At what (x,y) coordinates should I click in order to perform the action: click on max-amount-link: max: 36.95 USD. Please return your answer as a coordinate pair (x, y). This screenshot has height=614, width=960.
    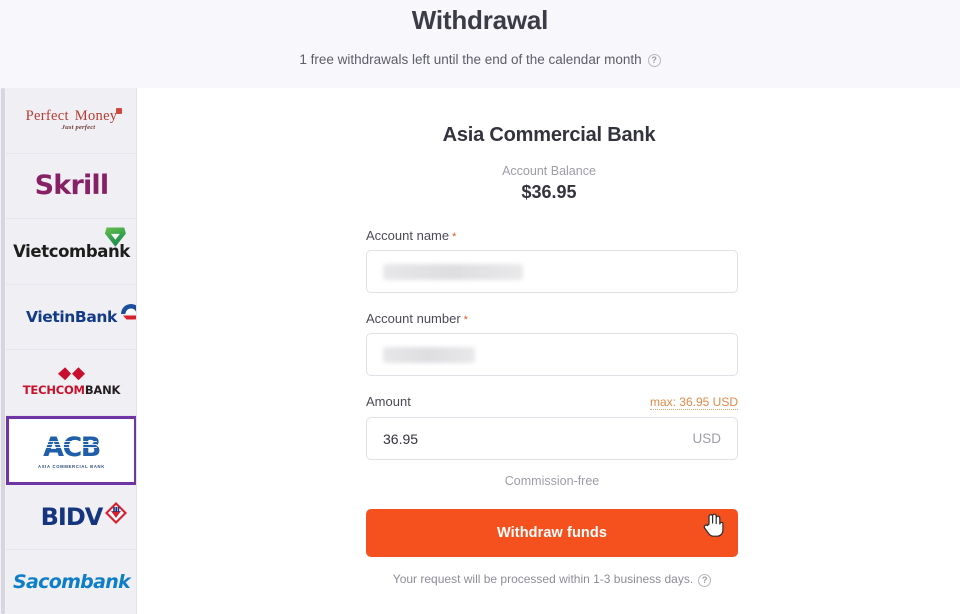
    Looking at the image, I should click on (693, 402).